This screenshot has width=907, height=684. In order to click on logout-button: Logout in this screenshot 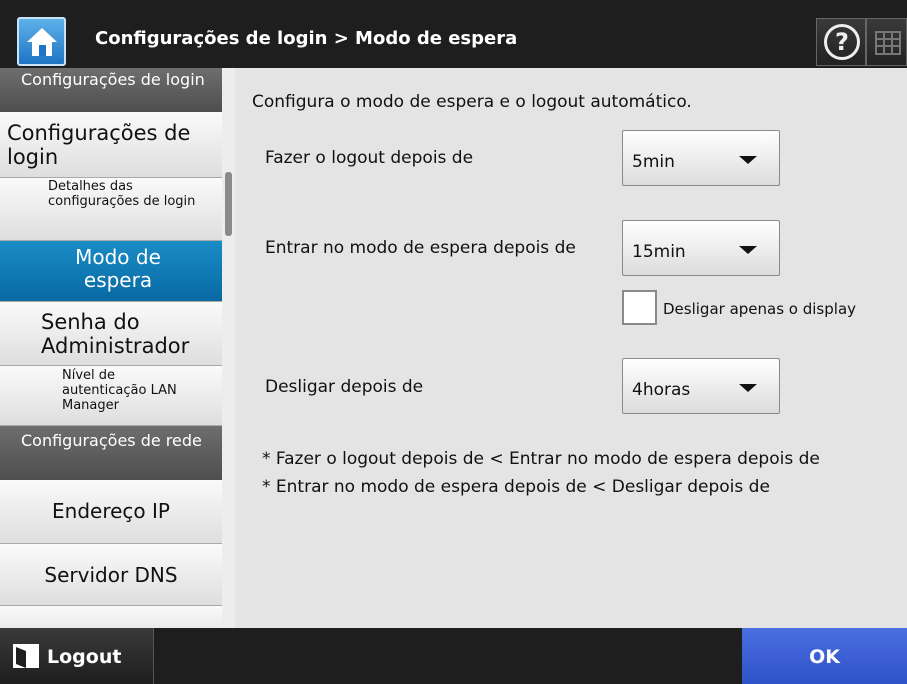, I will do `click(77, 656)`.